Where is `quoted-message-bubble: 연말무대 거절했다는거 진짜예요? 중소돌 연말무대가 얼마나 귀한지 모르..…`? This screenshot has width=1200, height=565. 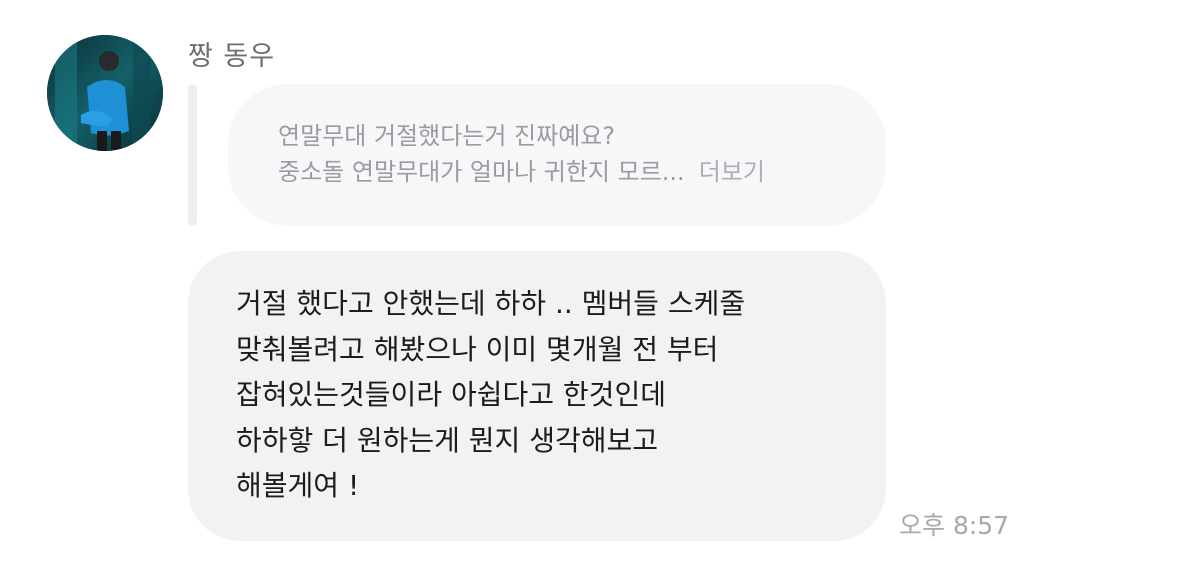
quoted-message-bubble: 연말무대 거절했다는거 진짜예요? 중소돌 연말무대가 얼마나 귀한지 모르..… is located at coordinates (557, 155).